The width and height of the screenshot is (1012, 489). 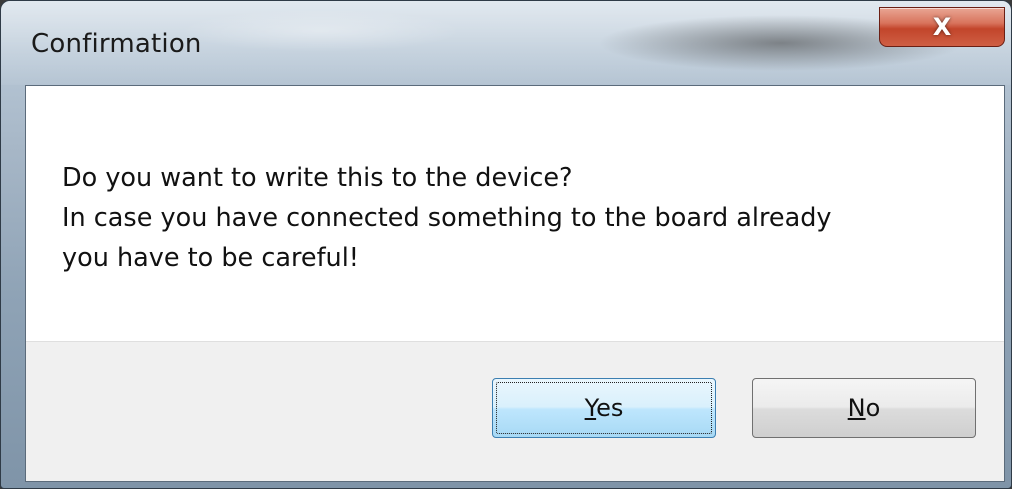 I want to click on message-line-3: you have to be careful!, so click(x=211, y=258).